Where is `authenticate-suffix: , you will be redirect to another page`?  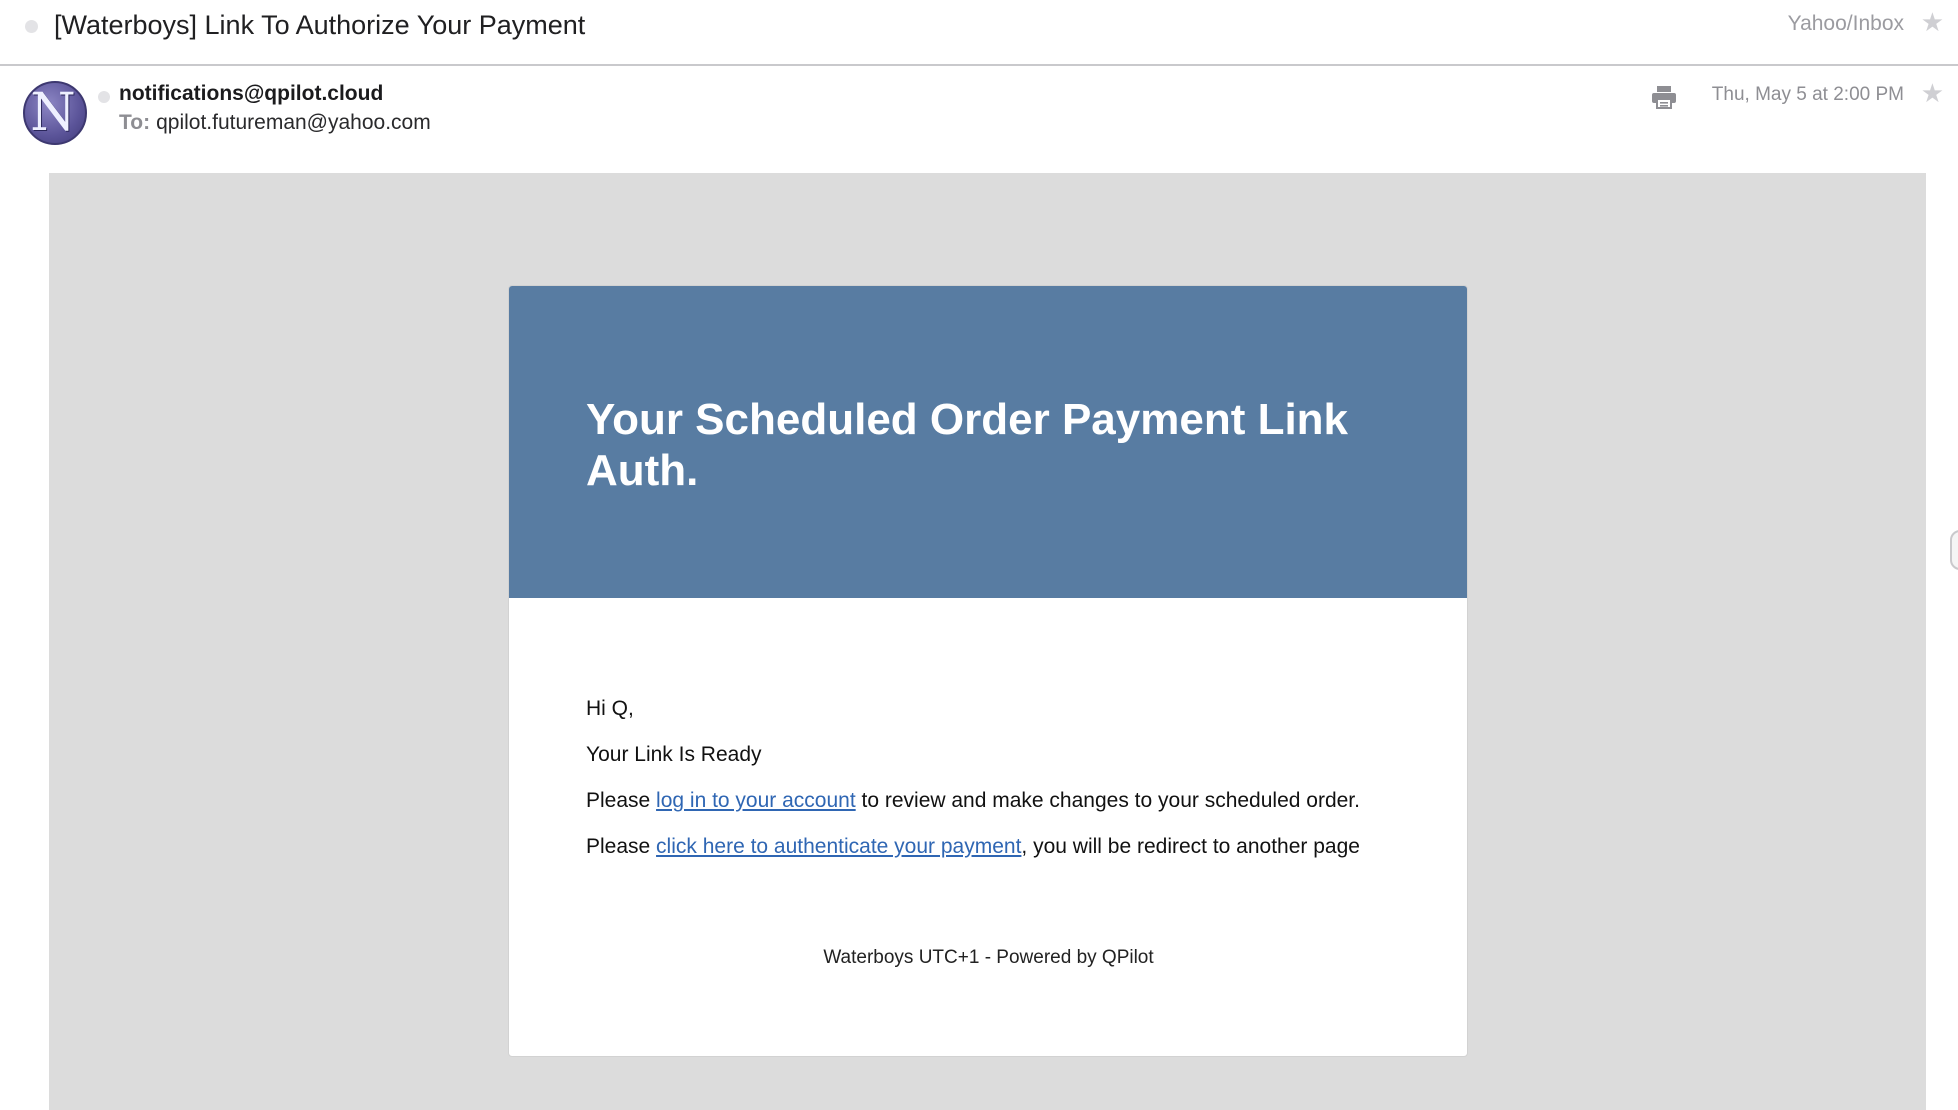
authenticate-suffix: , you will be redirect to another page is located at coordinates (1190, 846).